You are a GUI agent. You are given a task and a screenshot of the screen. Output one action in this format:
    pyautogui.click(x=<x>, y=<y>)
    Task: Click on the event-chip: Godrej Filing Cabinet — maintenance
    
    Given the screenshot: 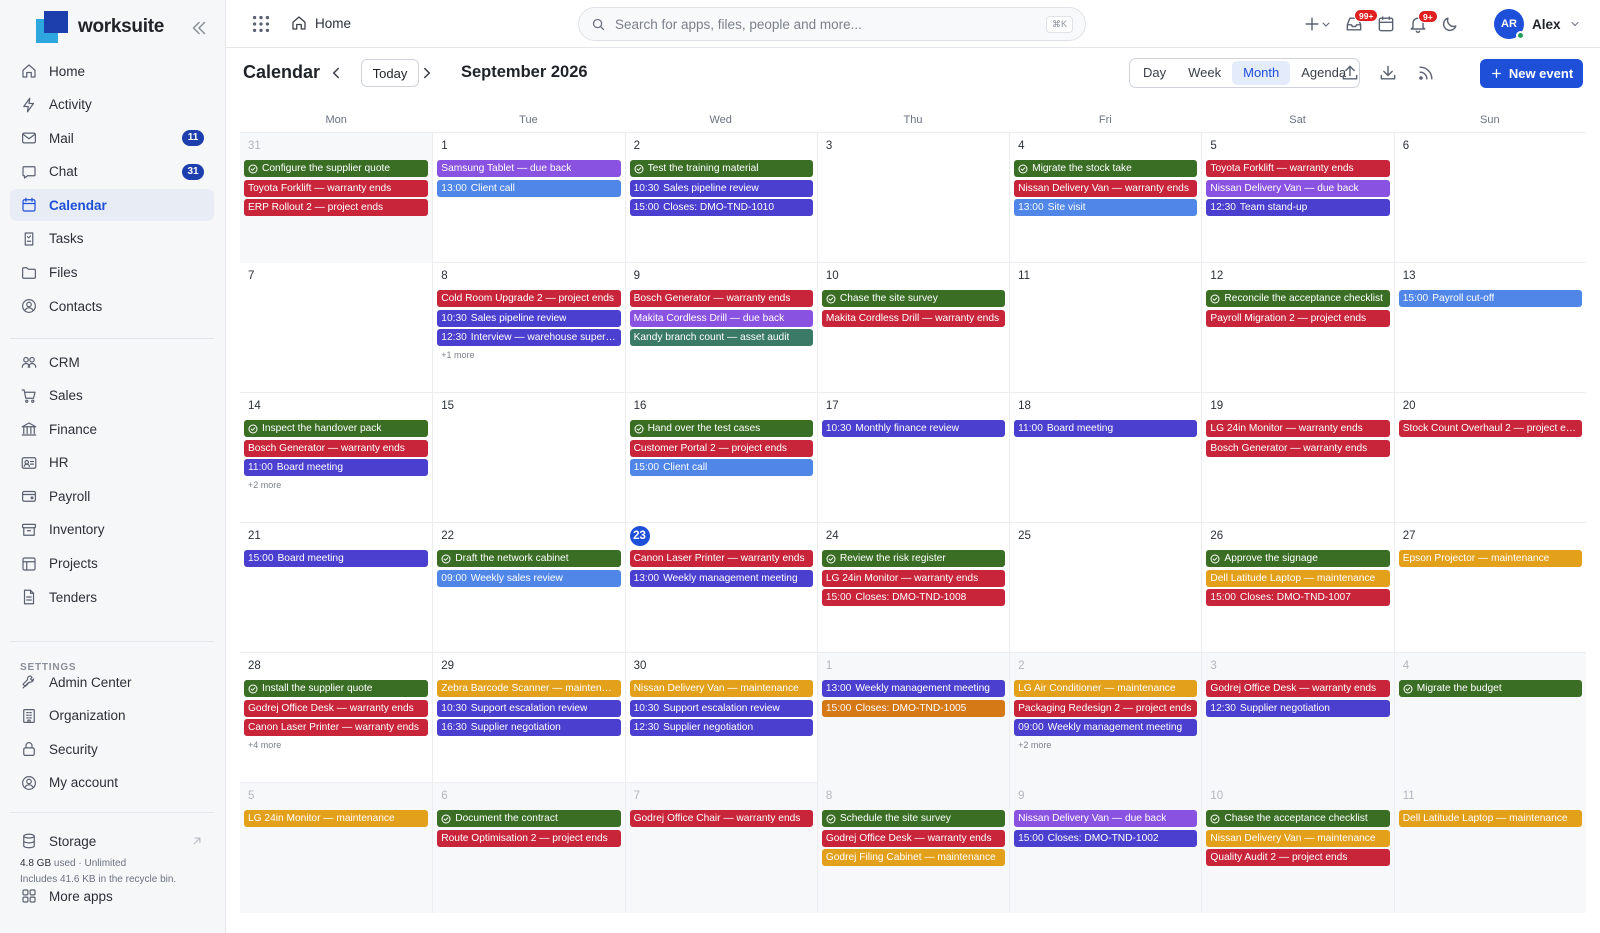 What is the action you would take?
    pyautogui.click(x=913, y=857)
    